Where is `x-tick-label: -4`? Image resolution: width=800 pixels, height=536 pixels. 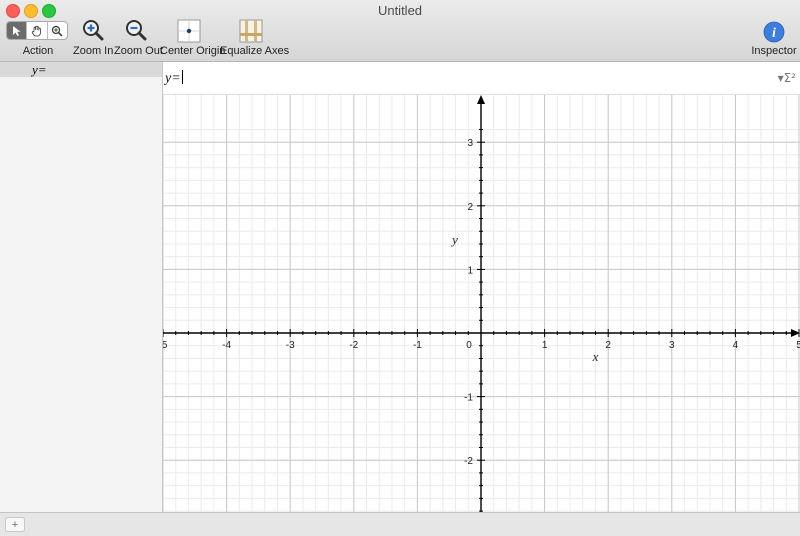 x-tick-label: -4 is located at coordinates (226, 345).